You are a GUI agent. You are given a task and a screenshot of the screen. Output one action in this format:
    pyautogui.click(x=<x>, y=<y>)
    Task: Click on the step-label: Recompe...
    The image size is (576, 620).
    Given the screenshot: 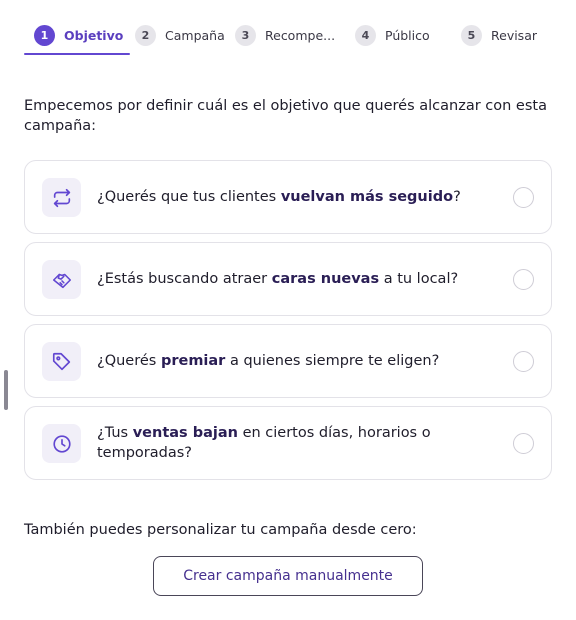 What is the action you would take?
    pyautogui.click(x=300, y=35)
    